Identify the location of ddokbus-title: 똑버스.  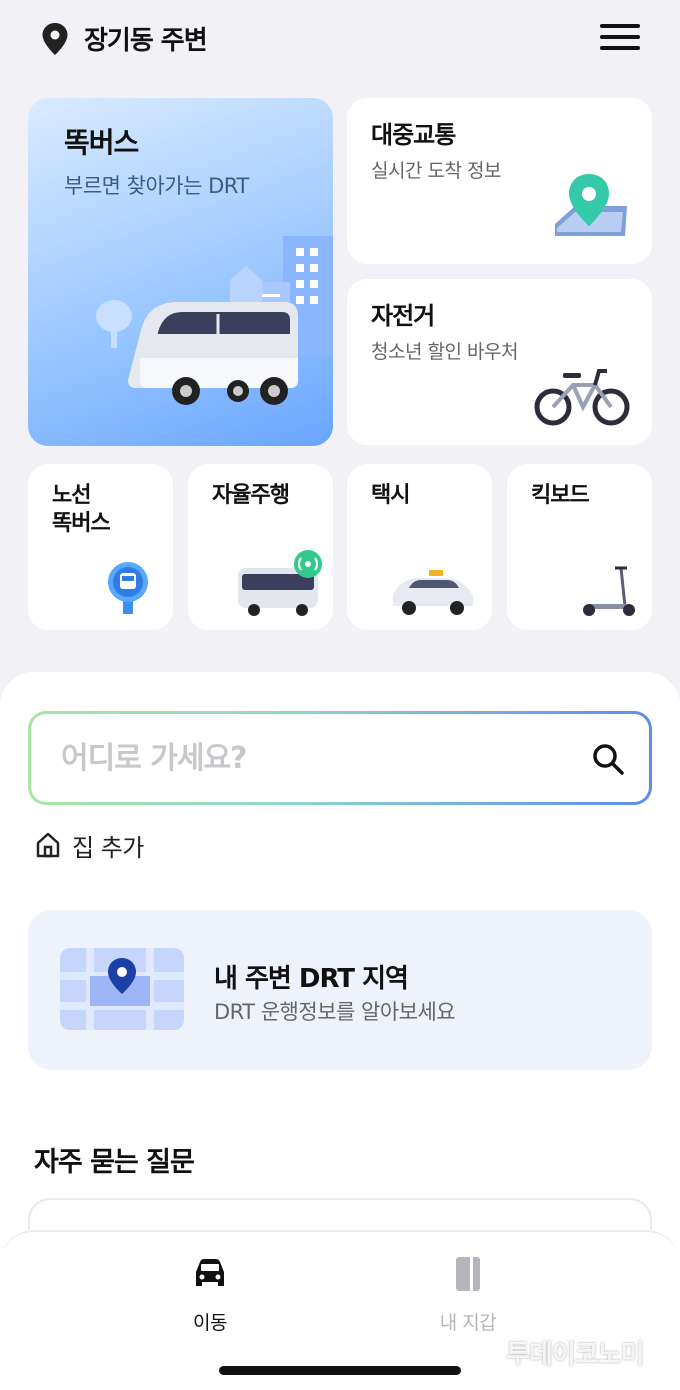
(101, 142).